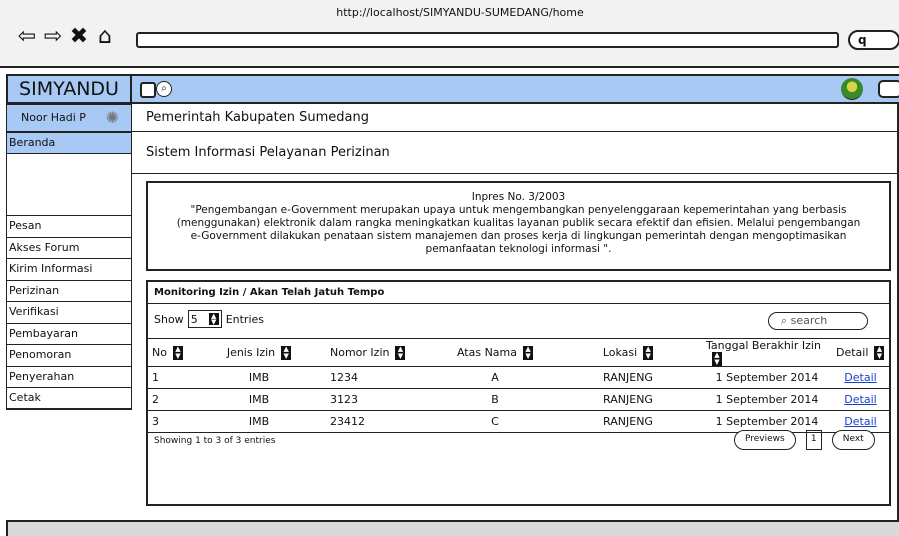 This screenshot has height=536, width=899. Describe the element at coordinates (495, 421) in the screenshot. I see `cell-nama: C` at that location.